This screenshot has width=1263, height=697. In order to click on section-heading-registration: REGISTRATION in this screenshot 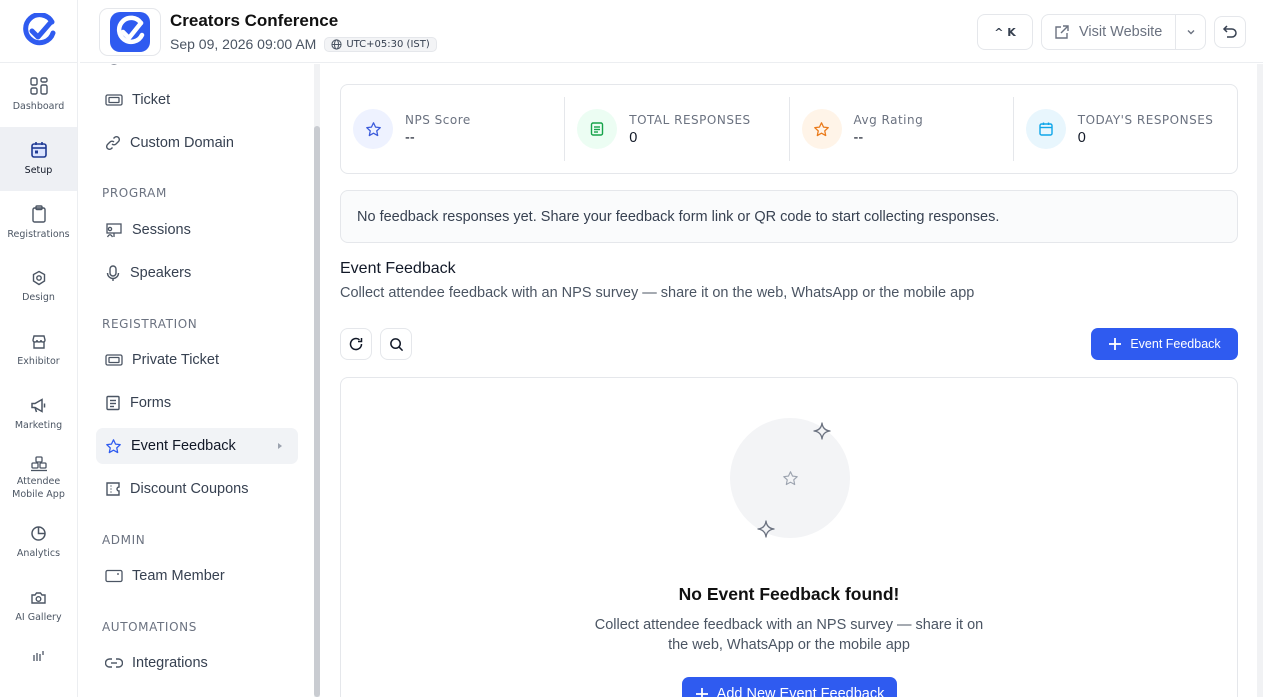, I will do `click(150, 324)`.